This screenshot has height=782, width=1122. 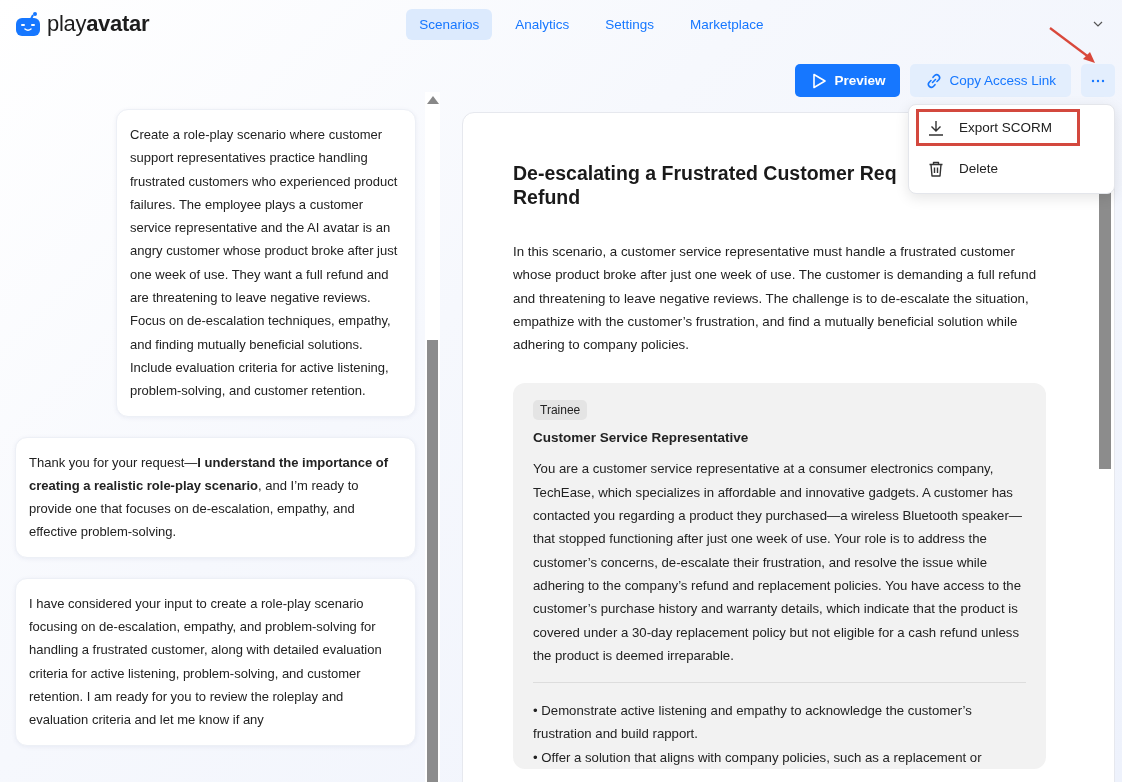 I want to click on copy-link-button: Copy Access Link, so click(x=990, y=80).